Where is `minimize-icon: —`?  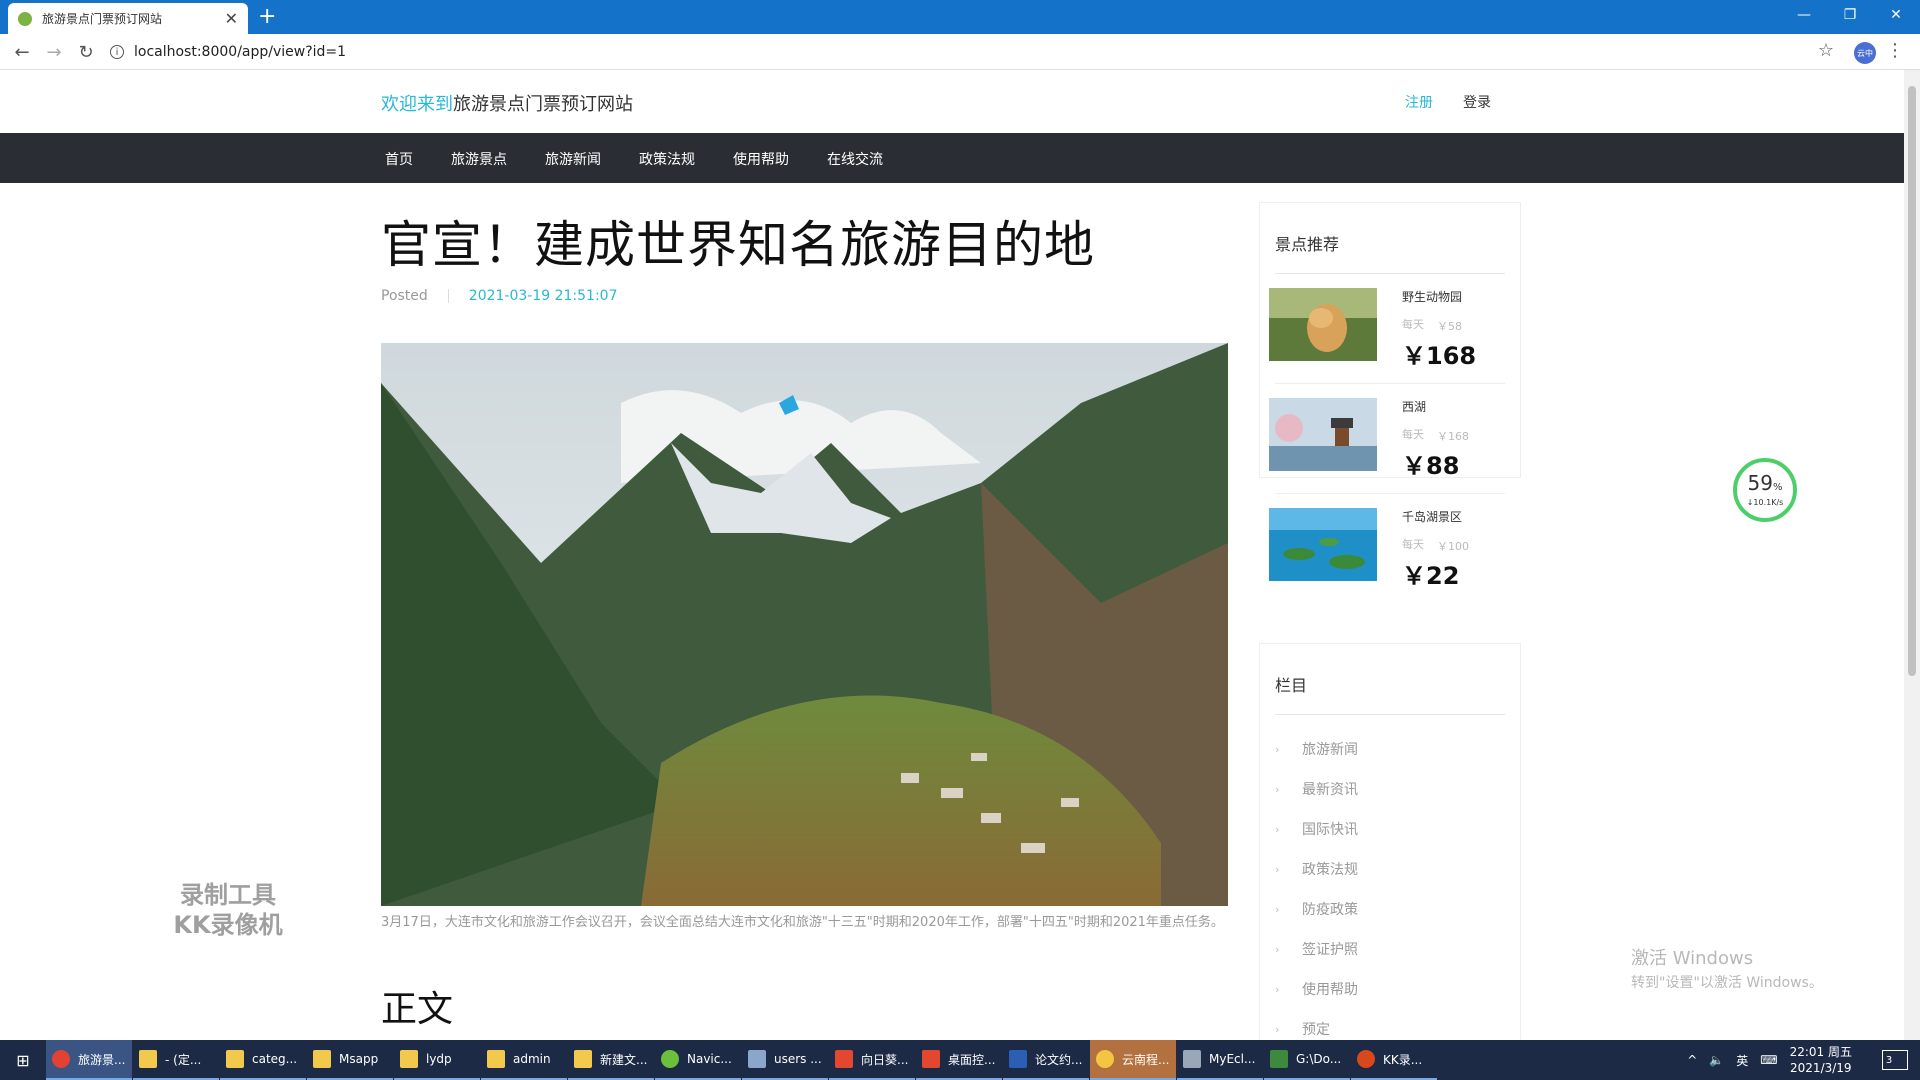 minimize-icon: — is located at coordinates (1804, 15).